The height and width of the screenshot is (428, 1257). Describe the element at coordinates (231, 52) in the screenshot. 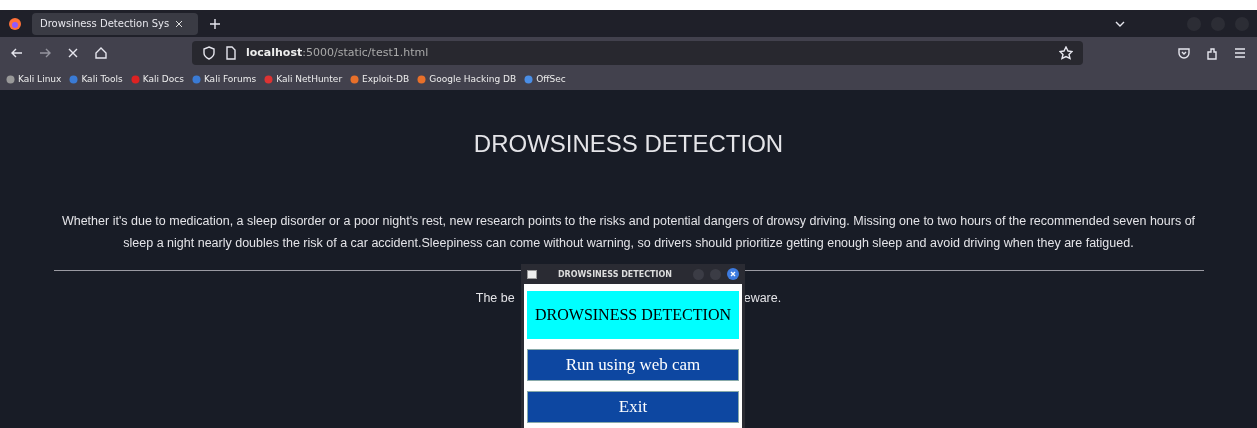

I see `page-icon` at that location.